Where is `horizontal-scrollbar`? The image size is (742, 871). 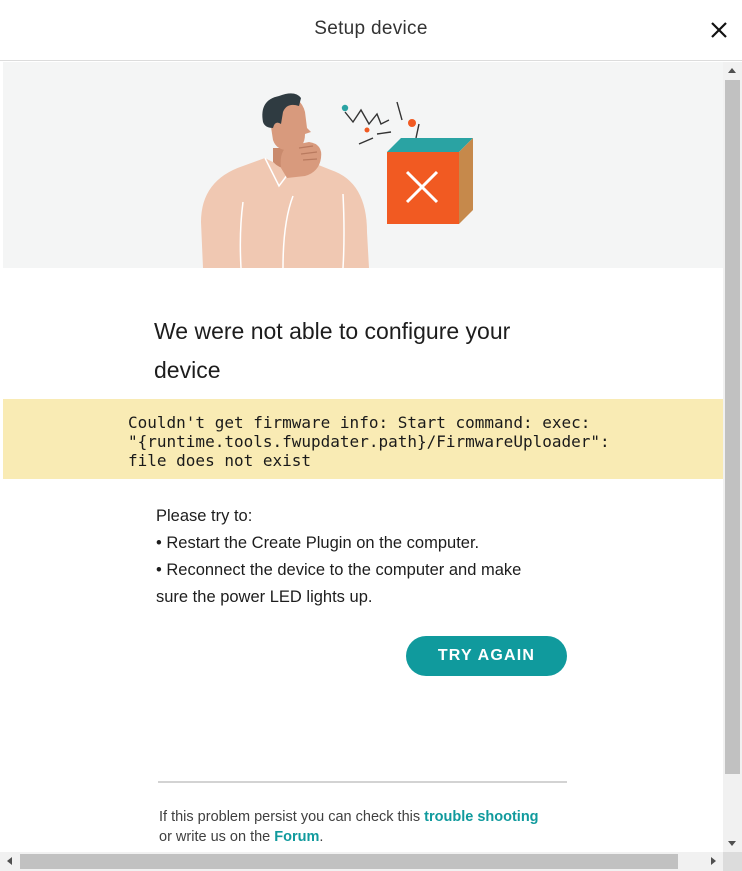
horizontal-scrollbar is located at coordinates (361, 861).